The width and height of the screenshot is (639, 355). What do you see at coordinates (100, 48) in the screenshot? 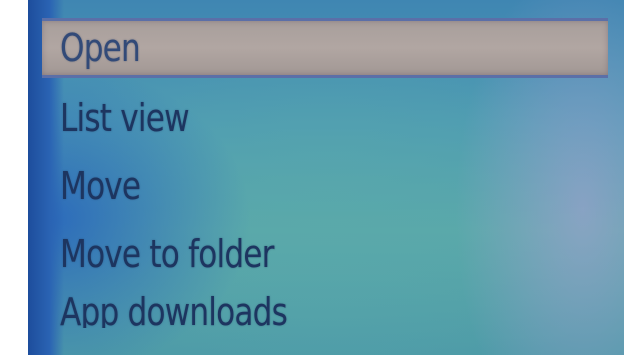
I see `menu-item-label: Open` at bounding box center [100, 48].